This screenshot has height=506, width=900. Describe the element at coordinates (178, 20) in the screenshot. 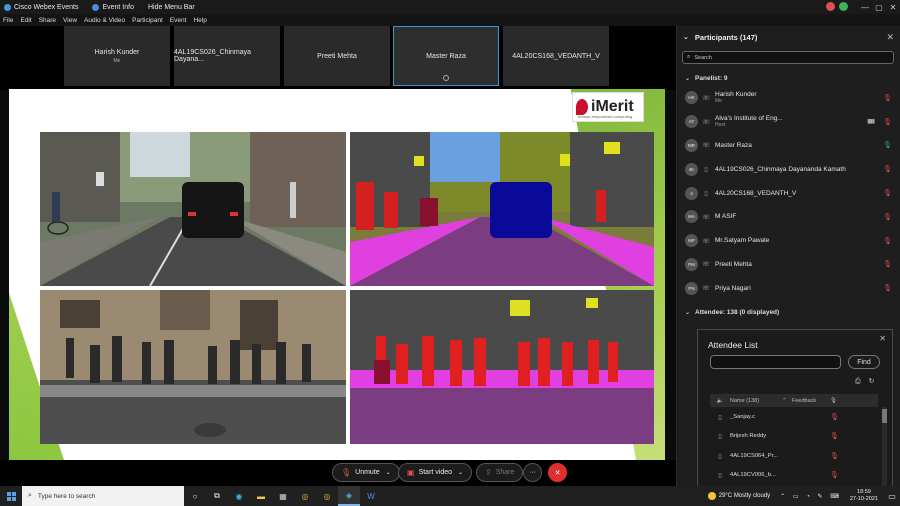

I see `menu-event: Event` at that location.